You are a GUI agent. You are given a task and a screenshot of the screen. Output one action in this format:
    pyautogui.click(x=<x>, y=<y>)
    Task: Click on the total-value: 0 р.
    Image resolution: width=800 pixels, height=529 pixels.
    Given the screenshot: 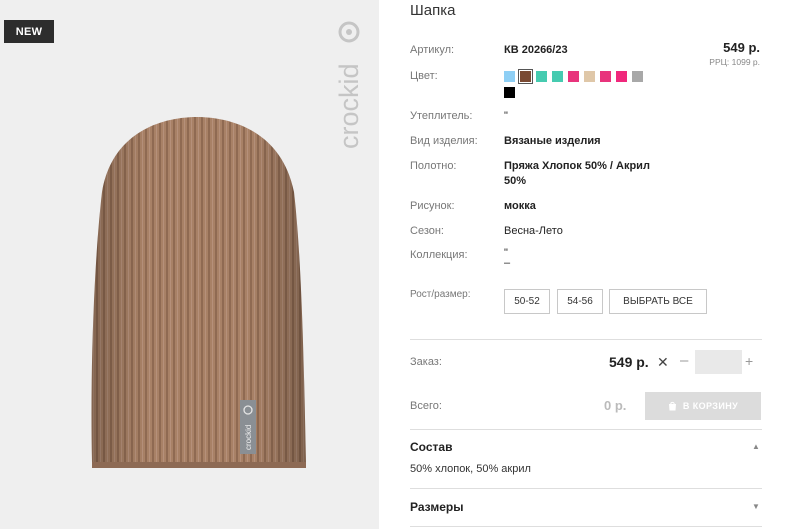 What is the action you would take?
    pyautogui.click(x=615, y=405)
    